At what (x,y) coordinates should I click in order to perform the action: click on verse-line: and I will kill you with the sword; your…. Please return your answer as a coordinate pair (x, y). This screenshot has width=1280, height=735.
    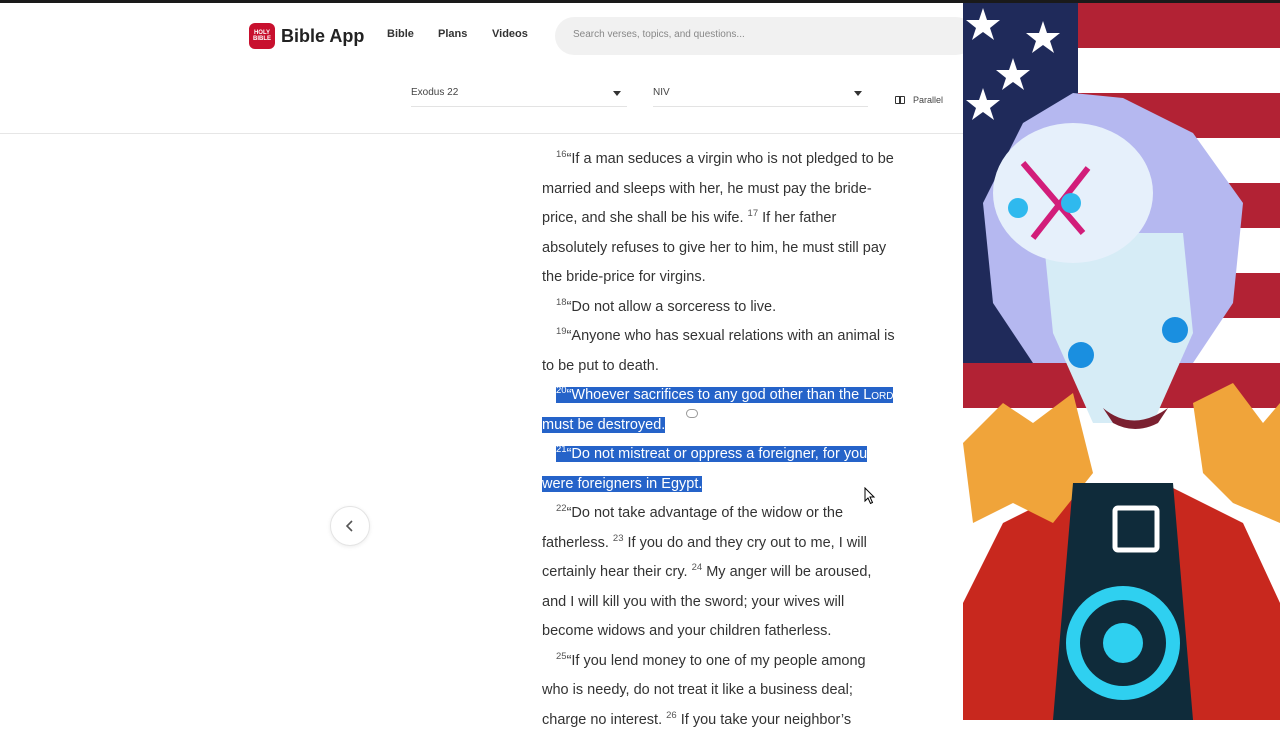
    Looking at the image, I should click on (737, 603).